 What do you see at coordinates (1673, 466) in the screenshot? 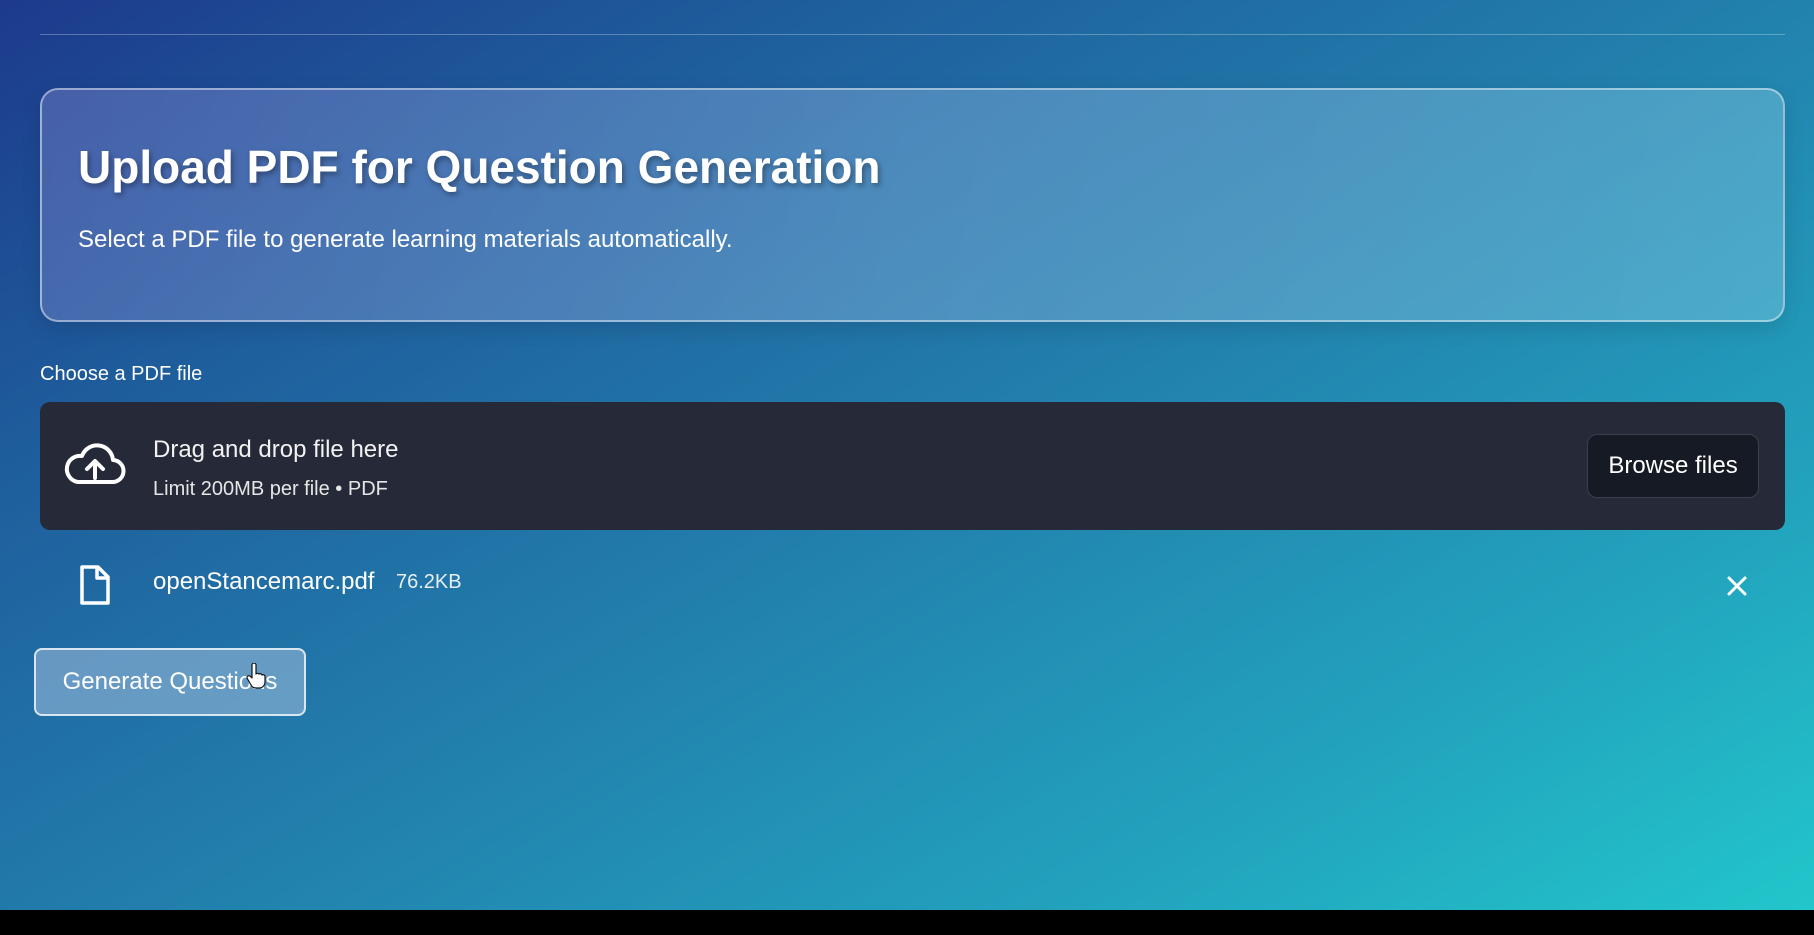
I see `browse-files-button: Browse files` at bounding box center [1673, 466].